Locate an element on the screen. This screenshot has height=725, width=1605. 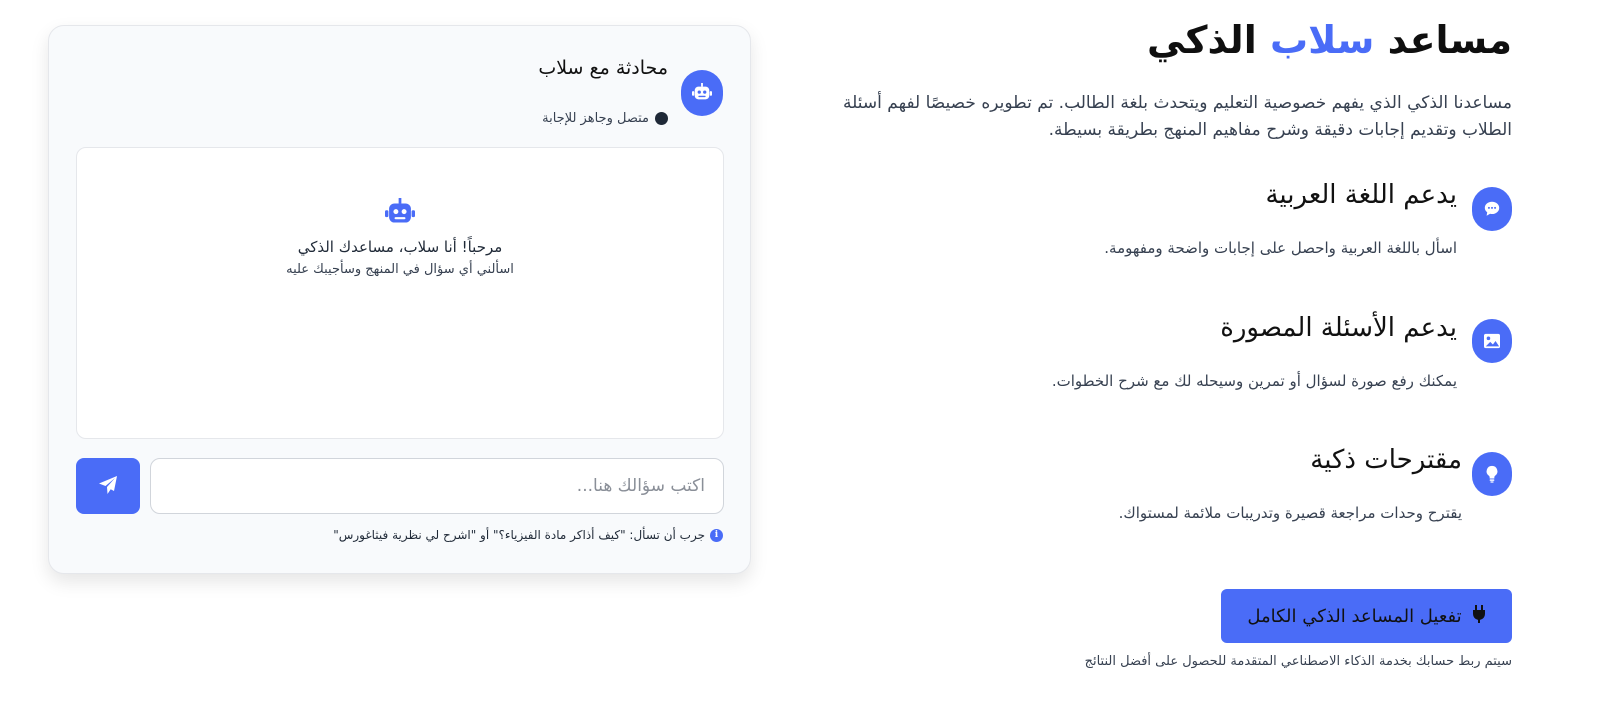
title-accent: سلاب is located at coordinates (1322, 40).